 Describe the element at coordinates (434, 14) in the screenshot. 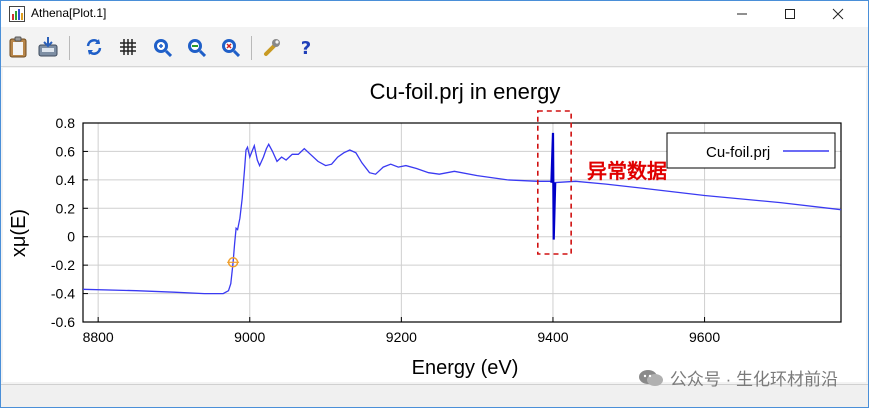

I see `title-bar: Athena[Plot.1]` at that location.